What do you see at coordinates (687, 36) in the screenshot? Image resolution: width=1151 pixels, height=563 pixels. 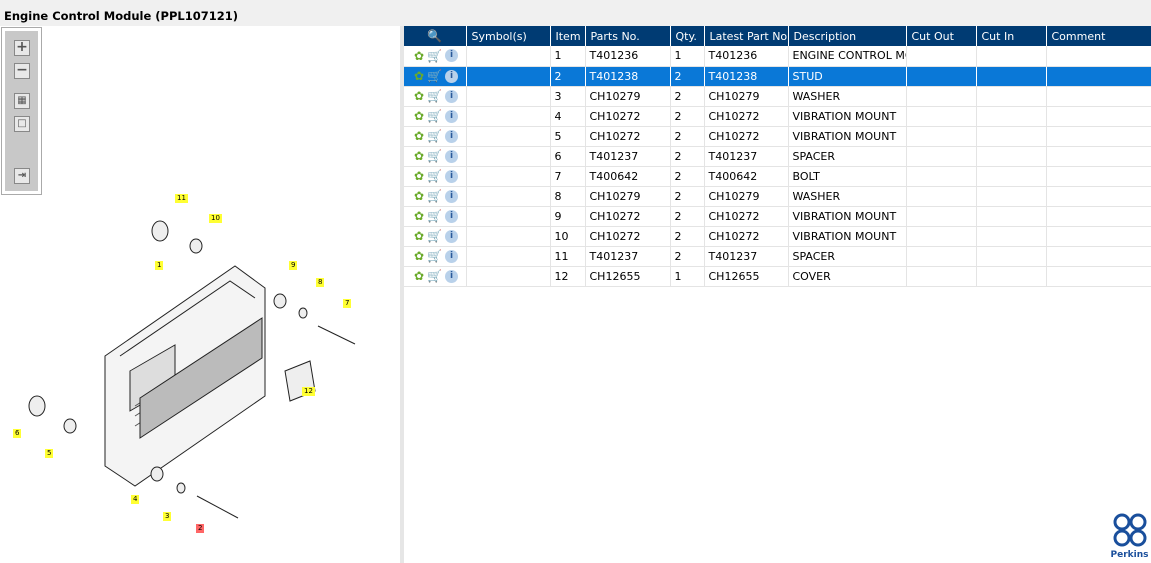 I see `column-header: Qty.` at bounding box center [687, 36].